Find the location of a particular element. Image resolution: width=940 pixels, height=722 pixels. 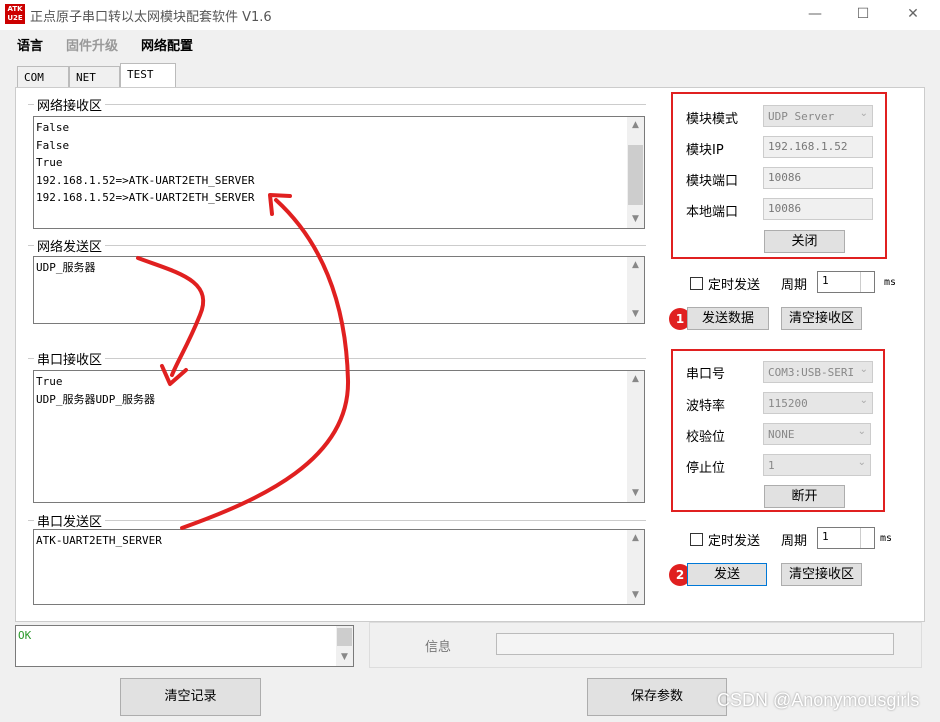

arrow-serial-to-net is located at coordinates (265, 364).